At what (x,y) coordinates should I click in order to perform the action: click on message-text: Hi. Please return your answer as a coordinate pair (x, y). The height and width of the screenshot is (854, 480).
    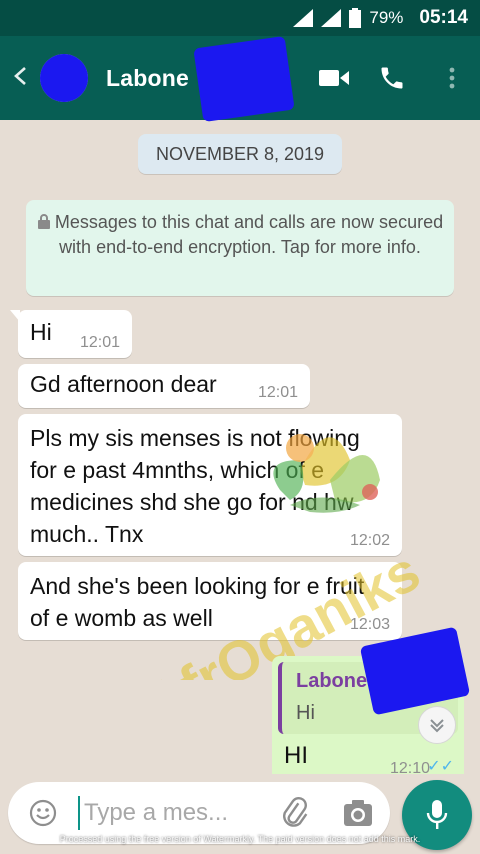
    Looking at the image, I should click on (41, 332).